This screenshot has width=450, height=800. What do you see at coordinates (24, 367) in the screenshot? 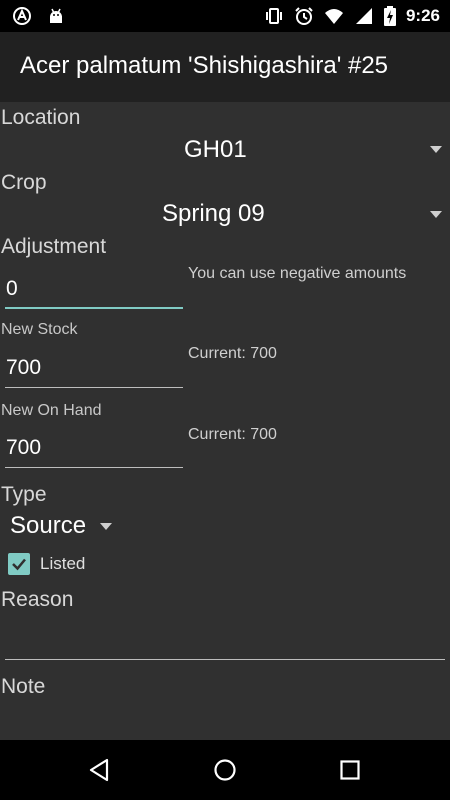
I see `new-stock-value: 700` at bounding box center [24, 367].